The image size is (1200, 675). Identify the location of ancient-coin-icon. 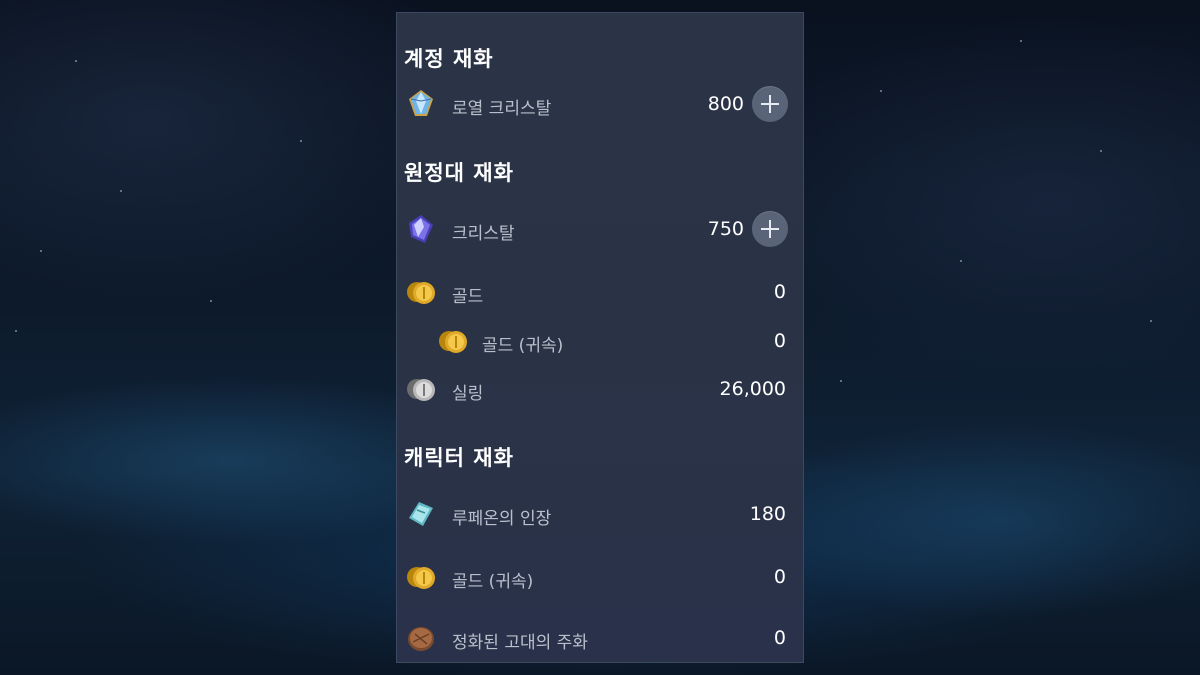
(421, 639).